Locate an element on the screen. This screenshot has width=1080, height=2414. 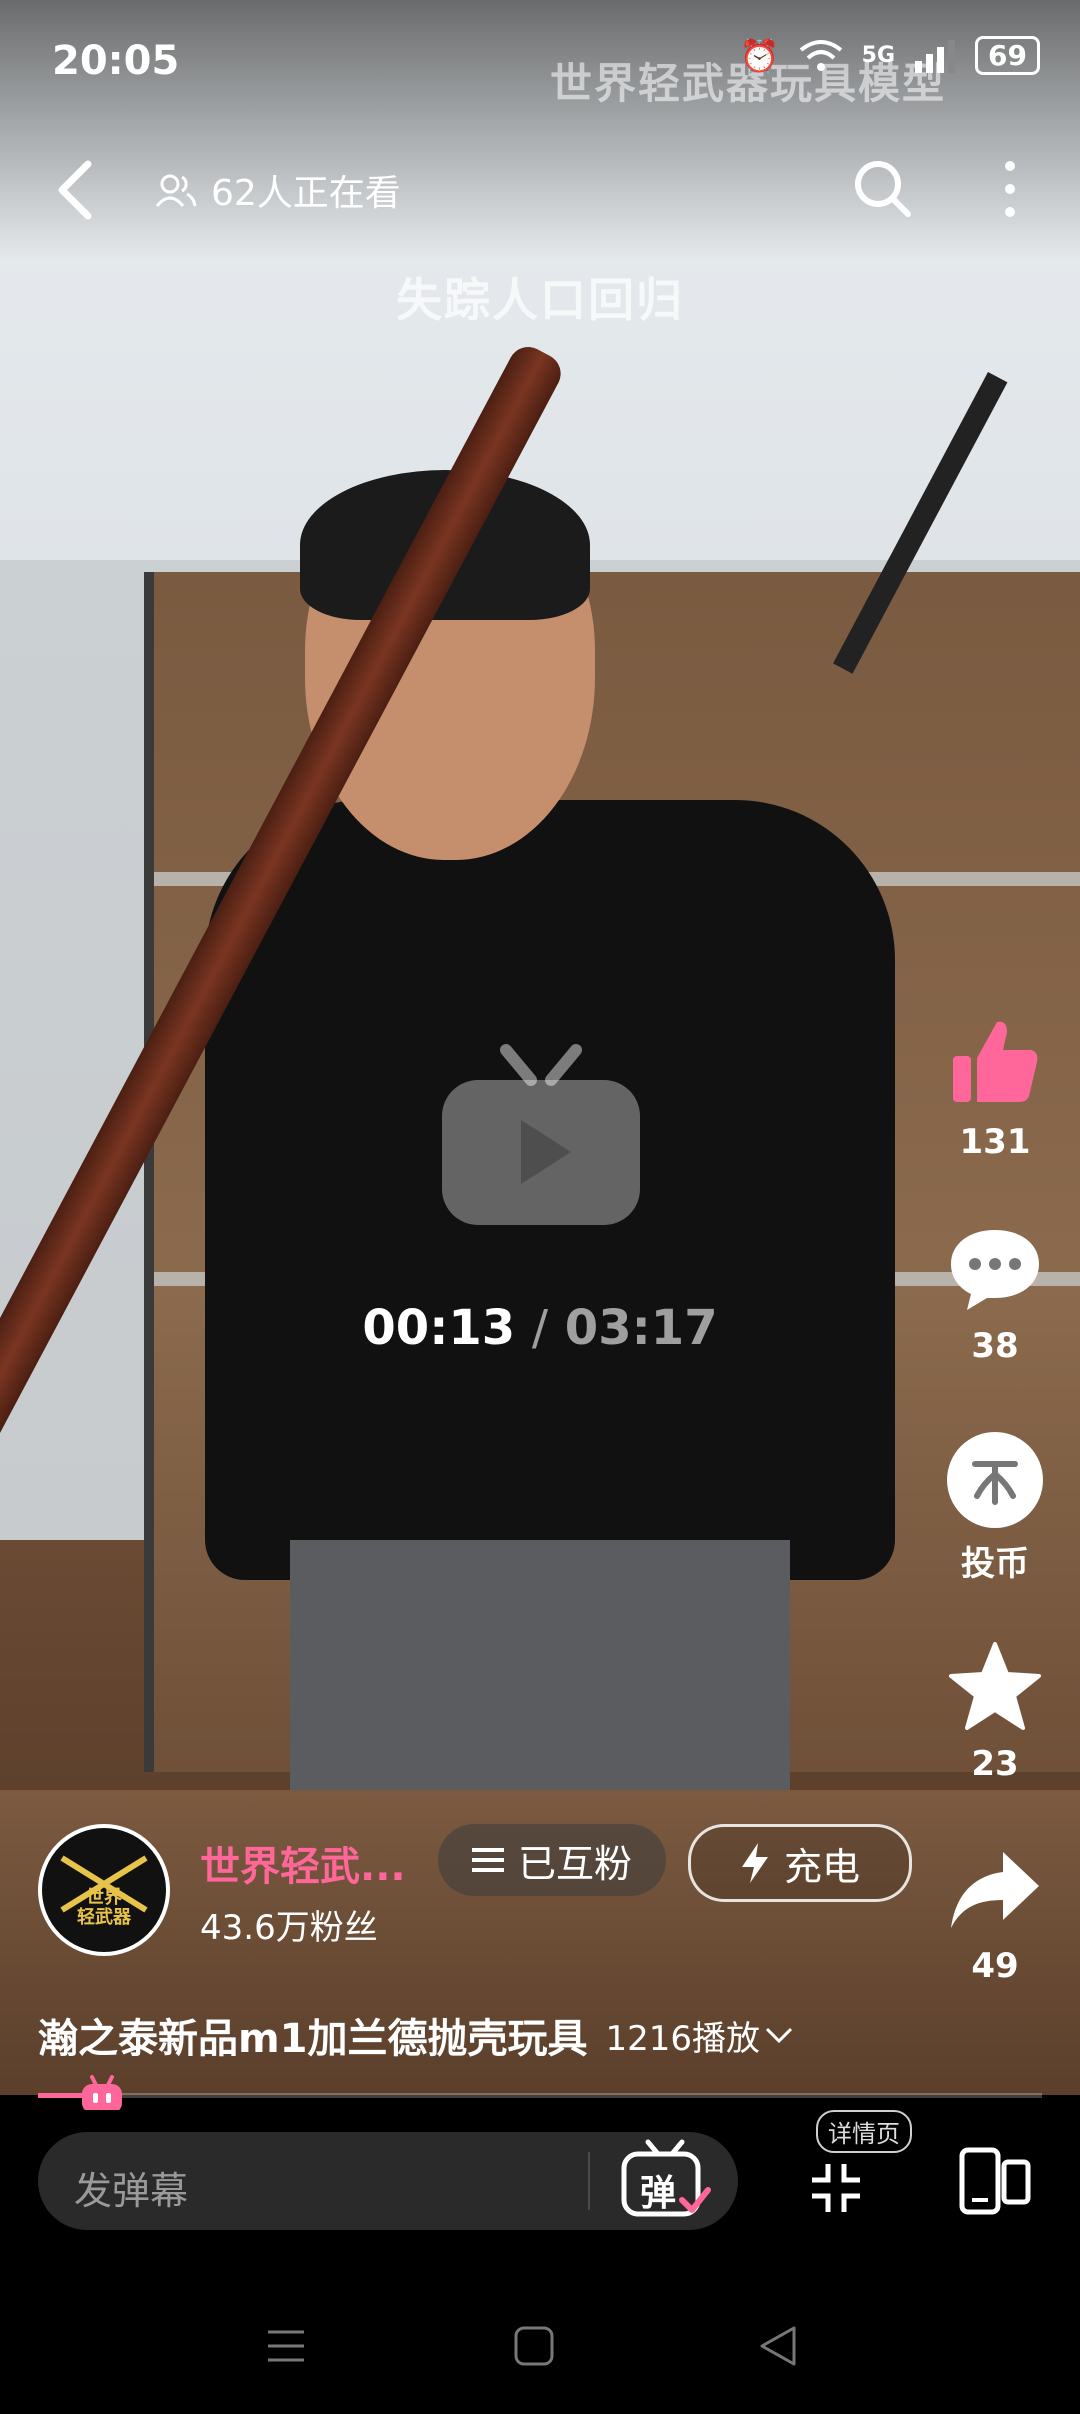
fan-count: 43.6万粉丝 is located at coordinates (289, 1928).